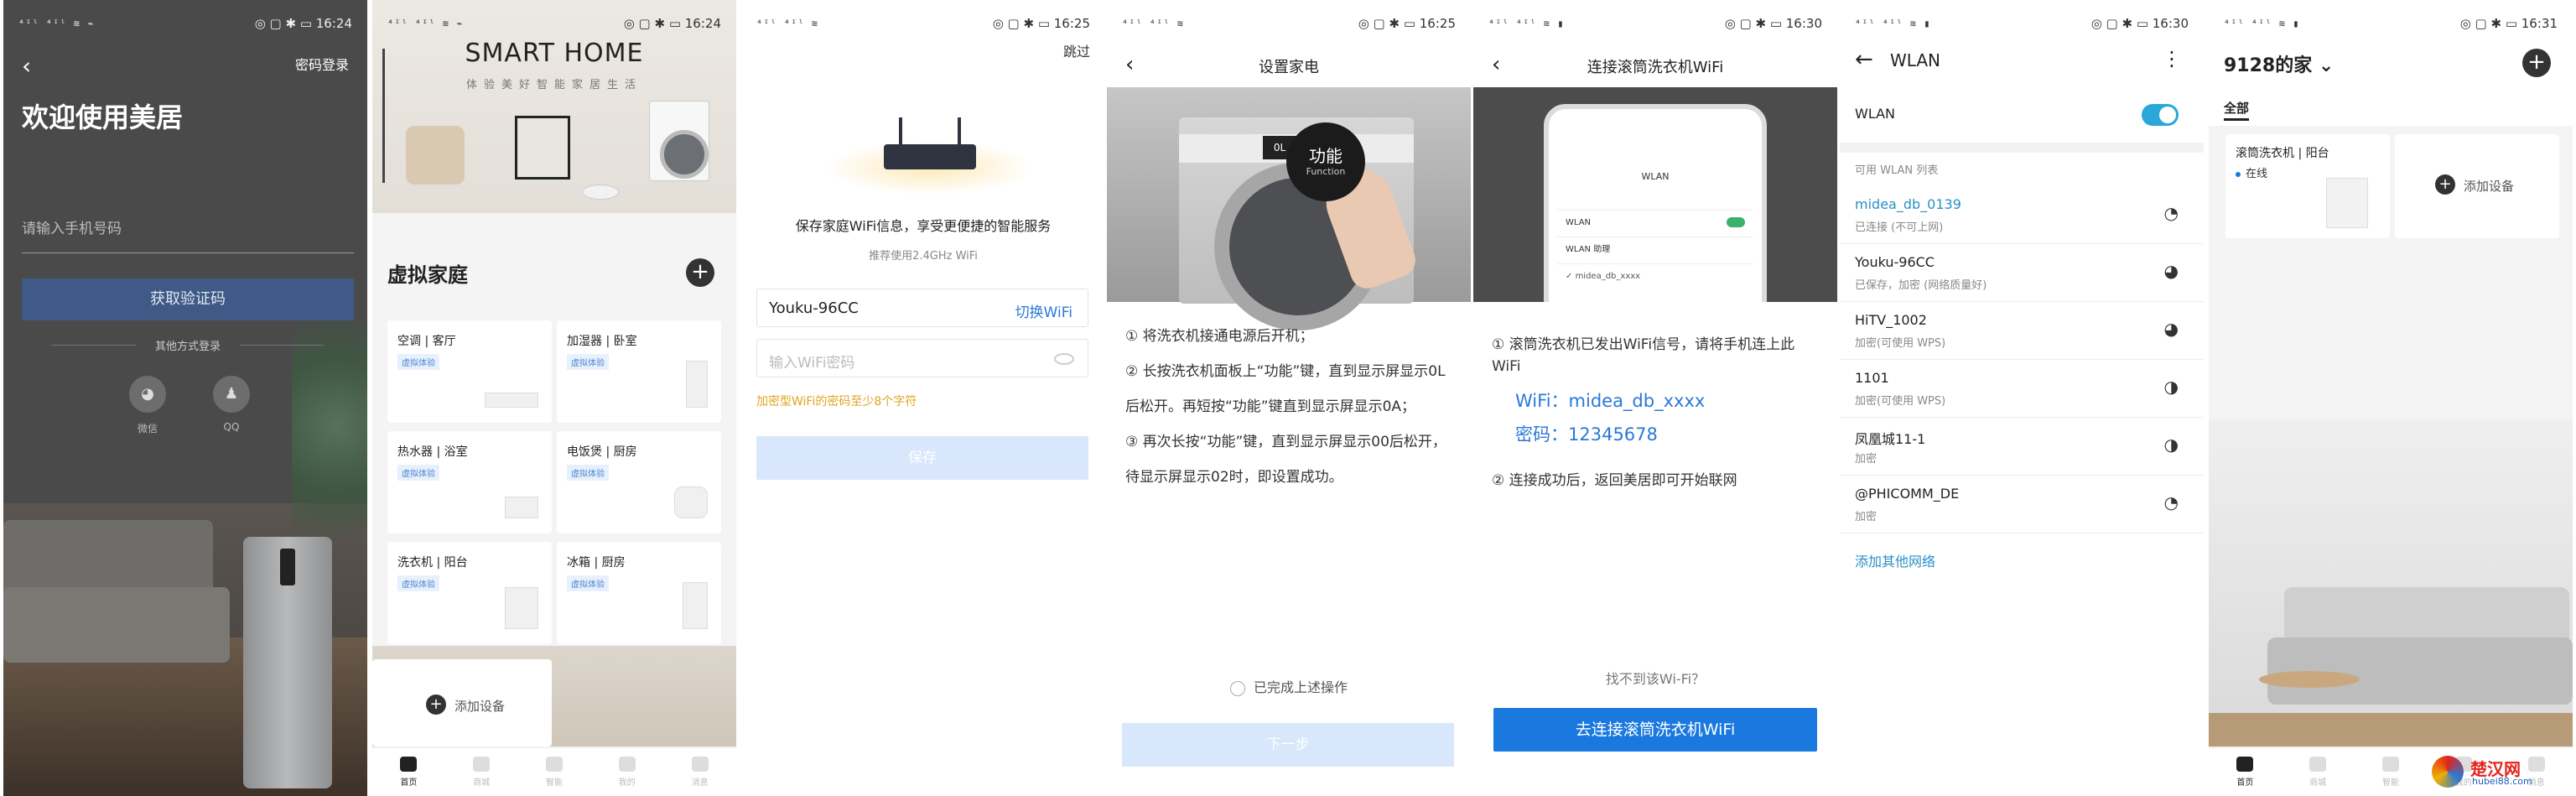  Describe the element at coordinates (2022, 331) in the screenshot. I see `network-item: HiTV_1002 加密(可使用 WPS) ◕` at that location.